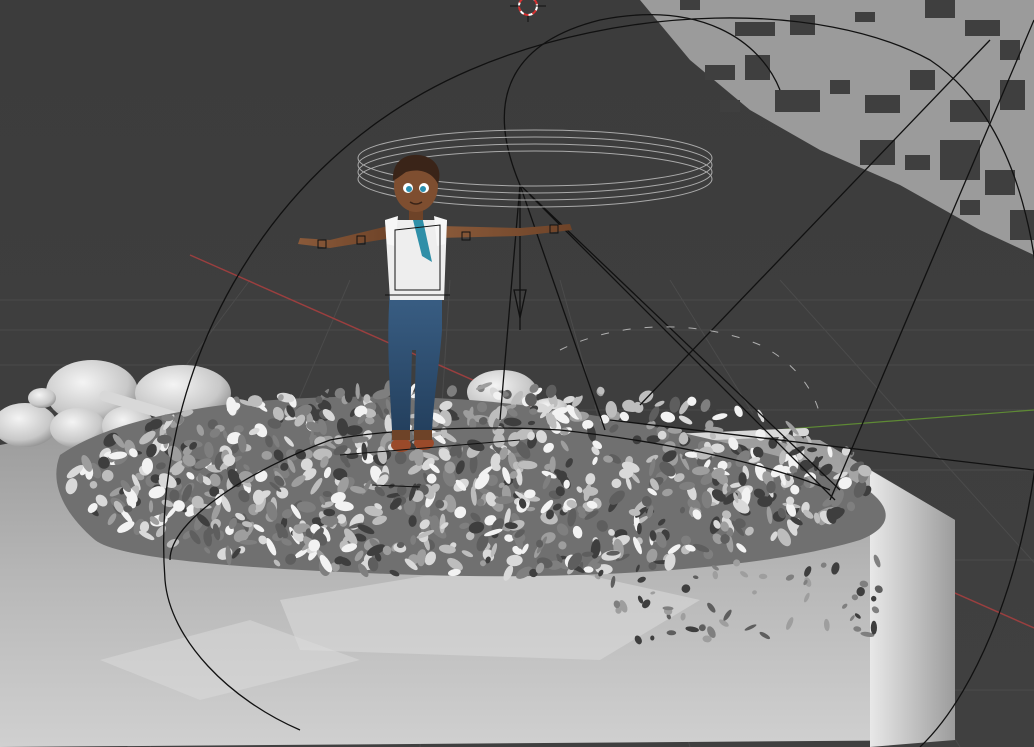  What do you see at coordinates (837, 127) in the screenshot?
I see `sky-shadow-texture` at bounding box center [837, 127].